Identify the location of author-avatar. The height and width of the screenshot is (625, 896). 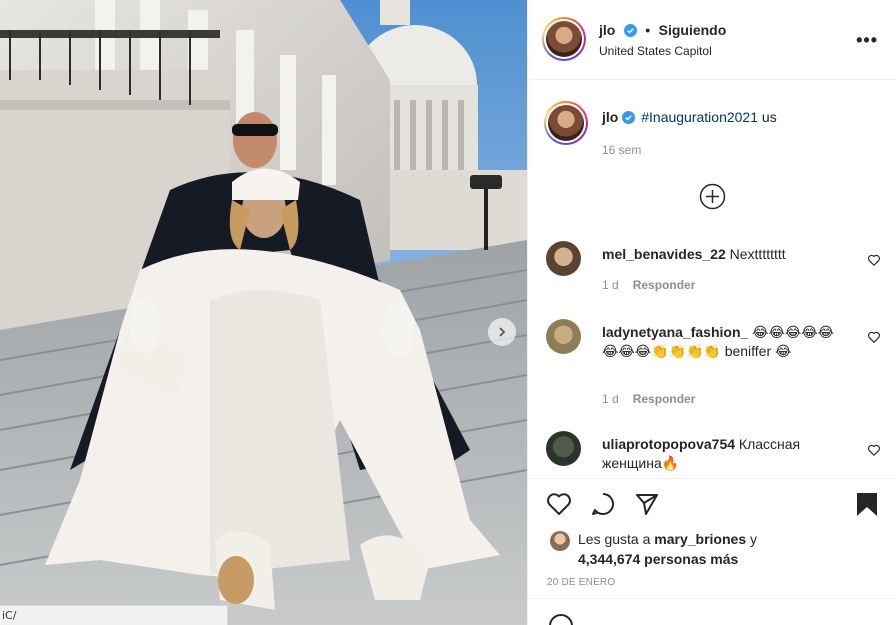
(564, 39).